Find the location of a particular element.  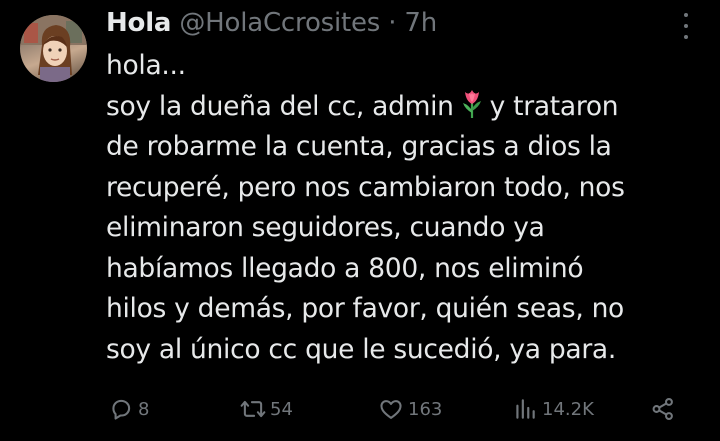

share-button is located at coordinates (663, 409).